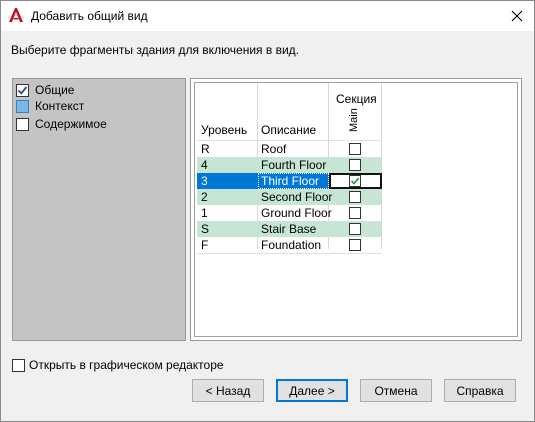  What do you see at coordinates (16, 15) in the screenshot?
I see `autocad-logo-icon` at bounding box center [16, 15].